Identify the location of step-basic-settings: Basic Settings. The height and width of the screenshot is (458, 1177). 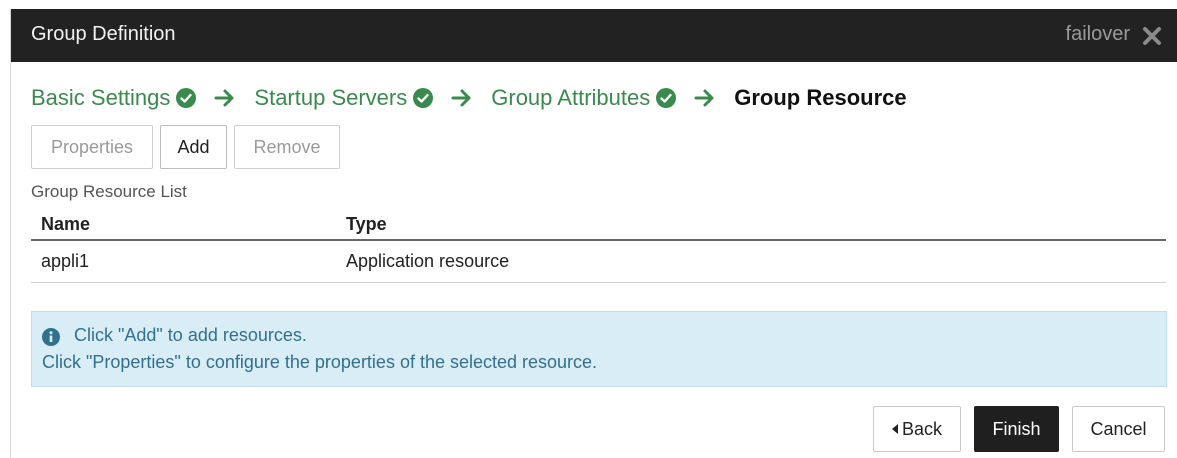
(114, 98).